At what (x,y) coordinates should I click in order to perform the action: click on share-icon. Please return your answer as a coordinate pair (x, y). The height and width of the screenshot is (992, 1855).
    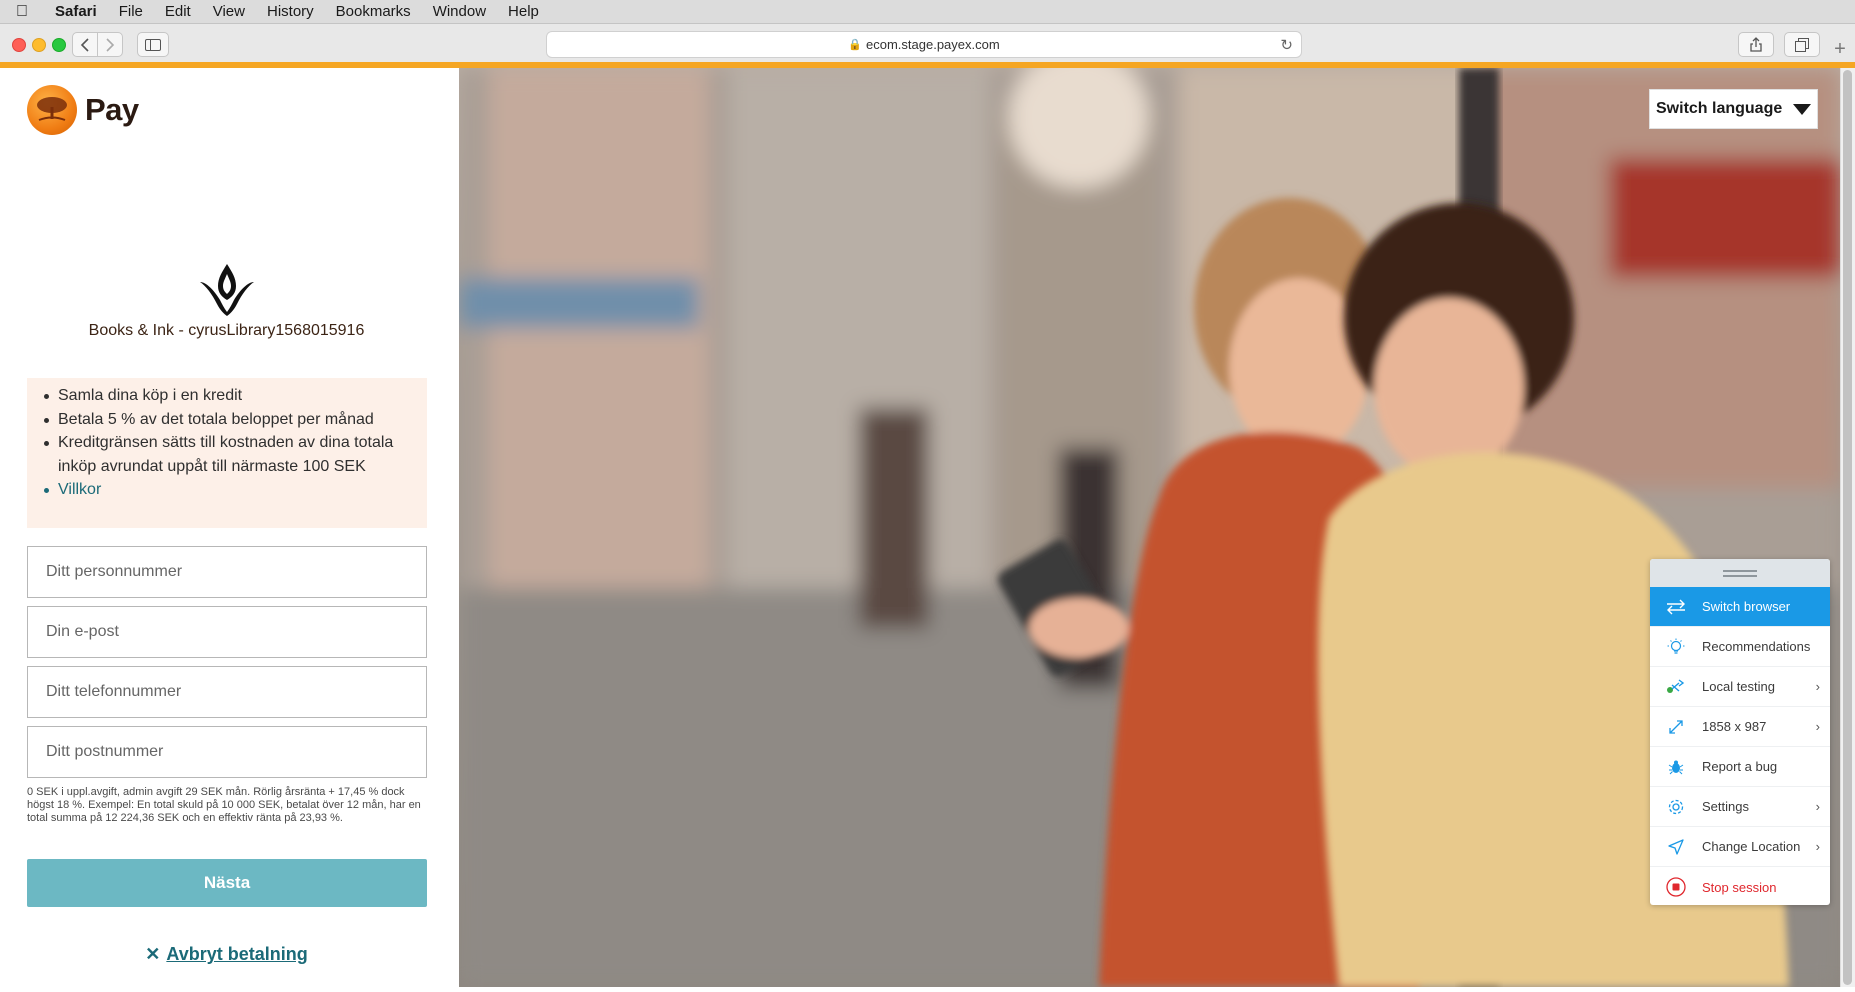
    Looking at the image, I should click on (1756, 44).